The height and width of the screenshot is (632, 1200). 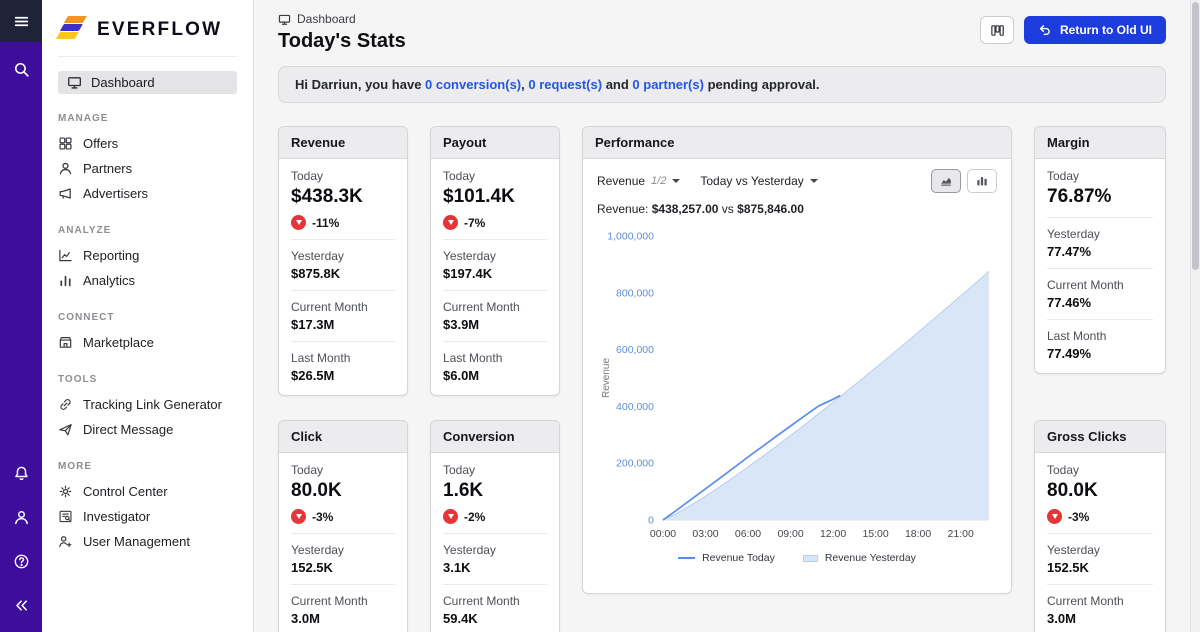 I want to click on layout-switcher-button, so click(x=997, y=30).